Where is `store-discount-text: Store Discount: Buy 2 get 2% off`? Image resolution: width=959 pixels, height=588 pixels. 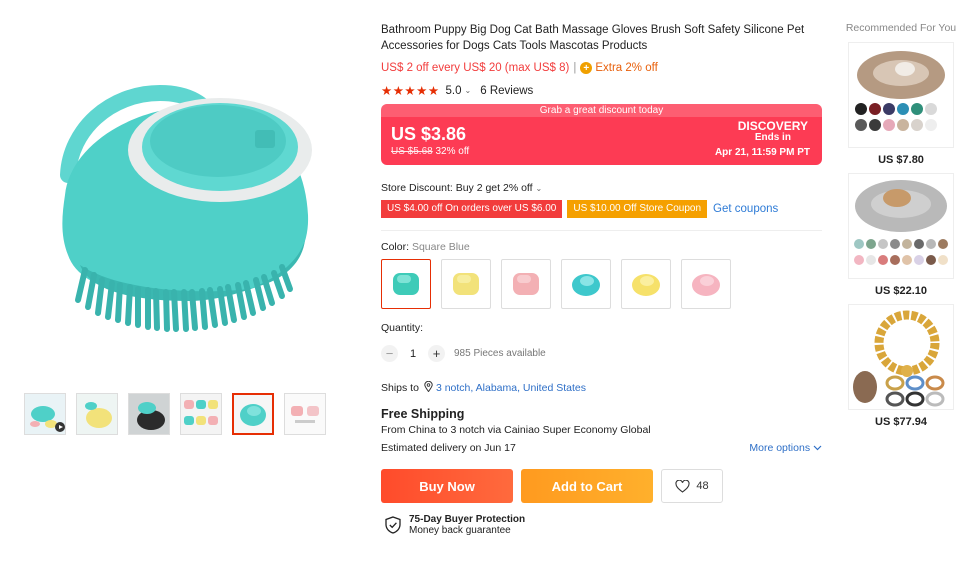 store-discount-text: Store Discount: Buy 2 get 2% off is located at coordinates (457, 188).